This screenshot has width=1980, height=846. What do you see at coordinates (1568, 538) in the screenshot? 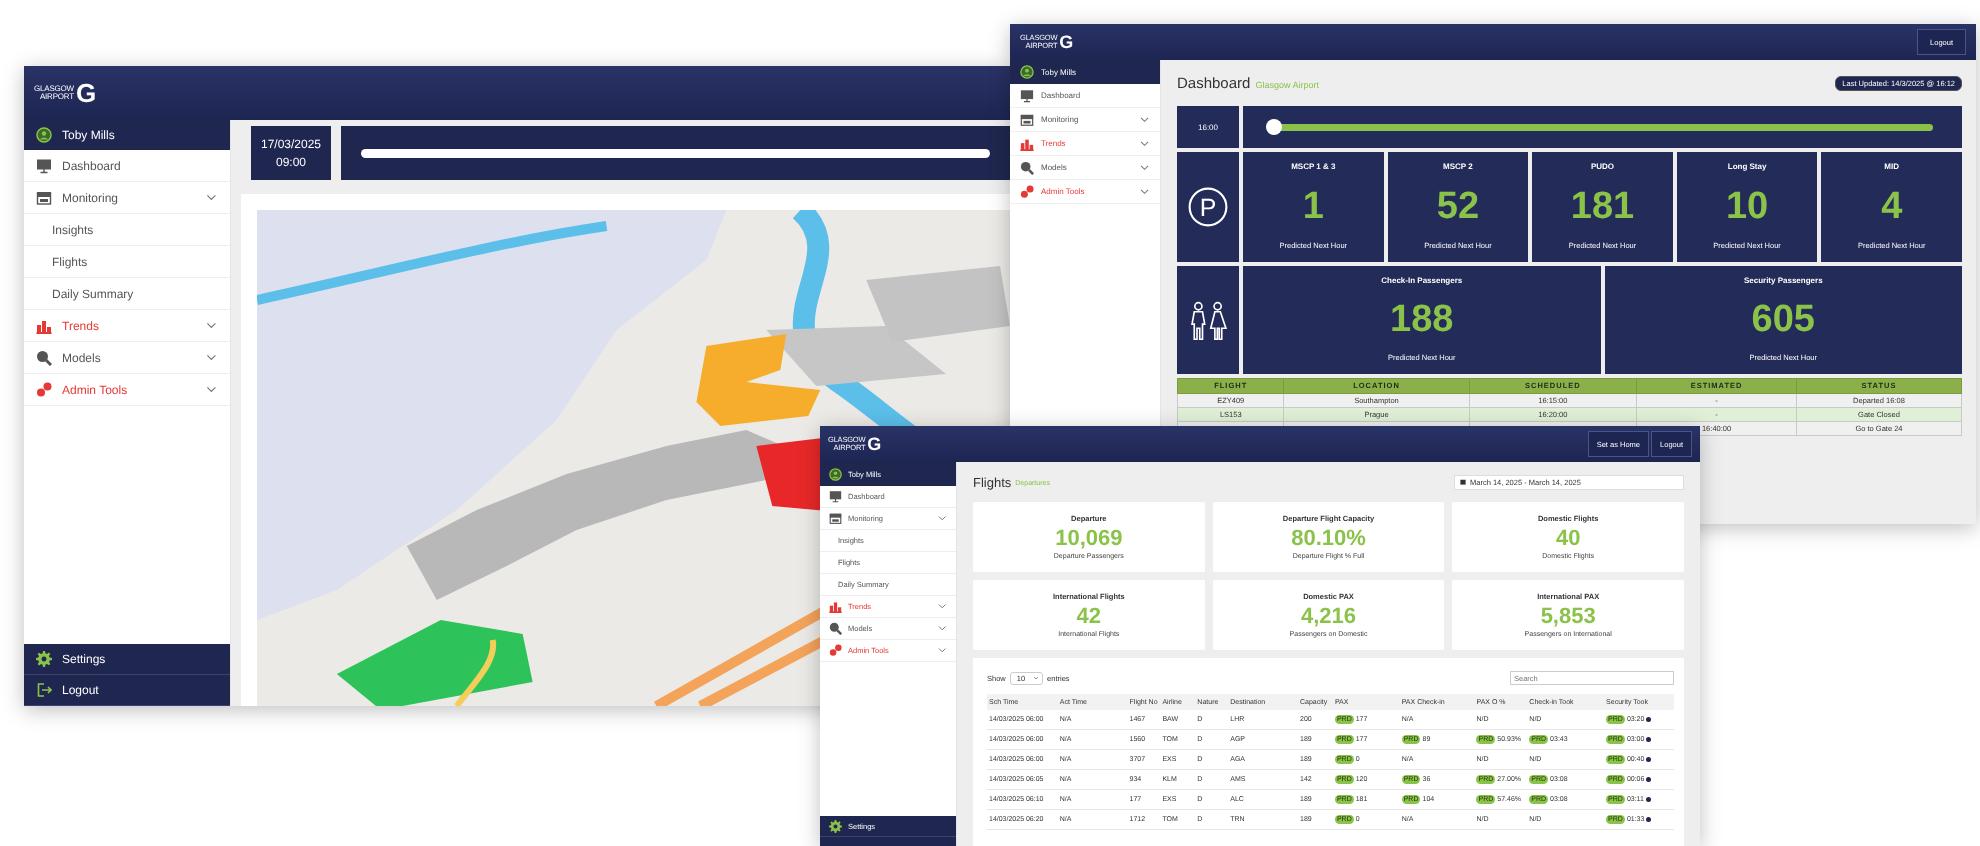
I see `card-value: 40` at bounding box center [1568, 538].